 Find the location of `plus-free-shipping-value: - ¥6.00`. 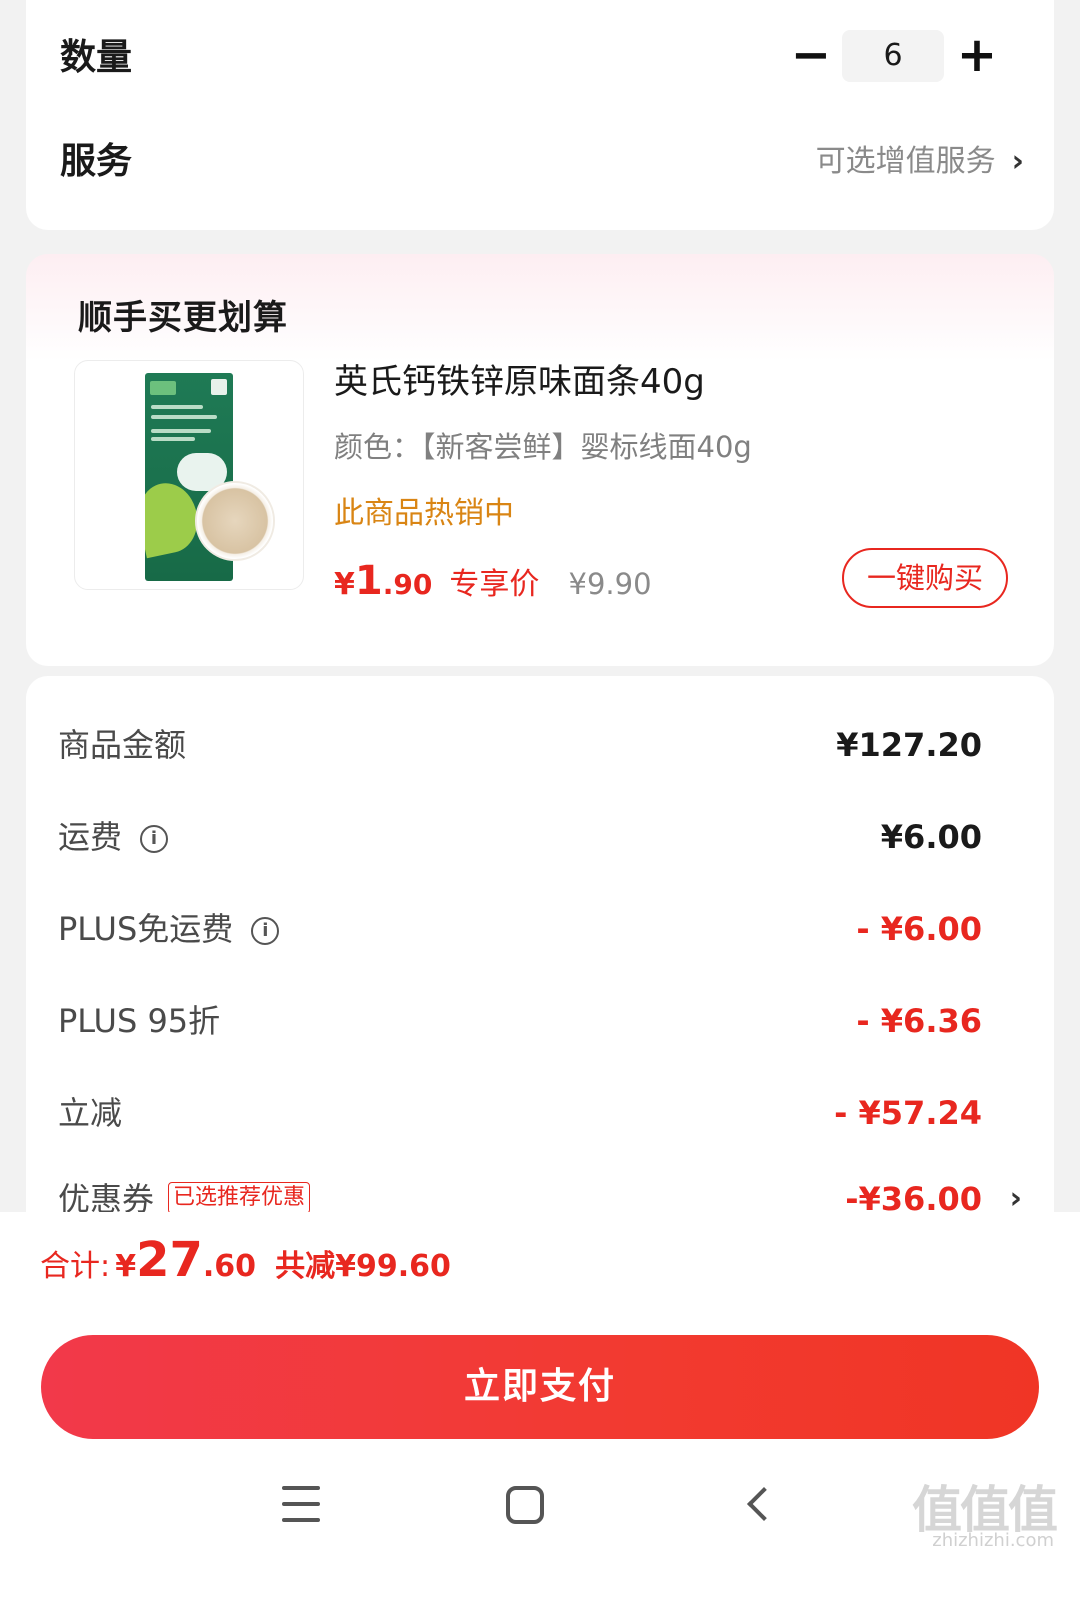

plus-free-shipping-value: - ¥6.00 is located at coordinates (919, 929).